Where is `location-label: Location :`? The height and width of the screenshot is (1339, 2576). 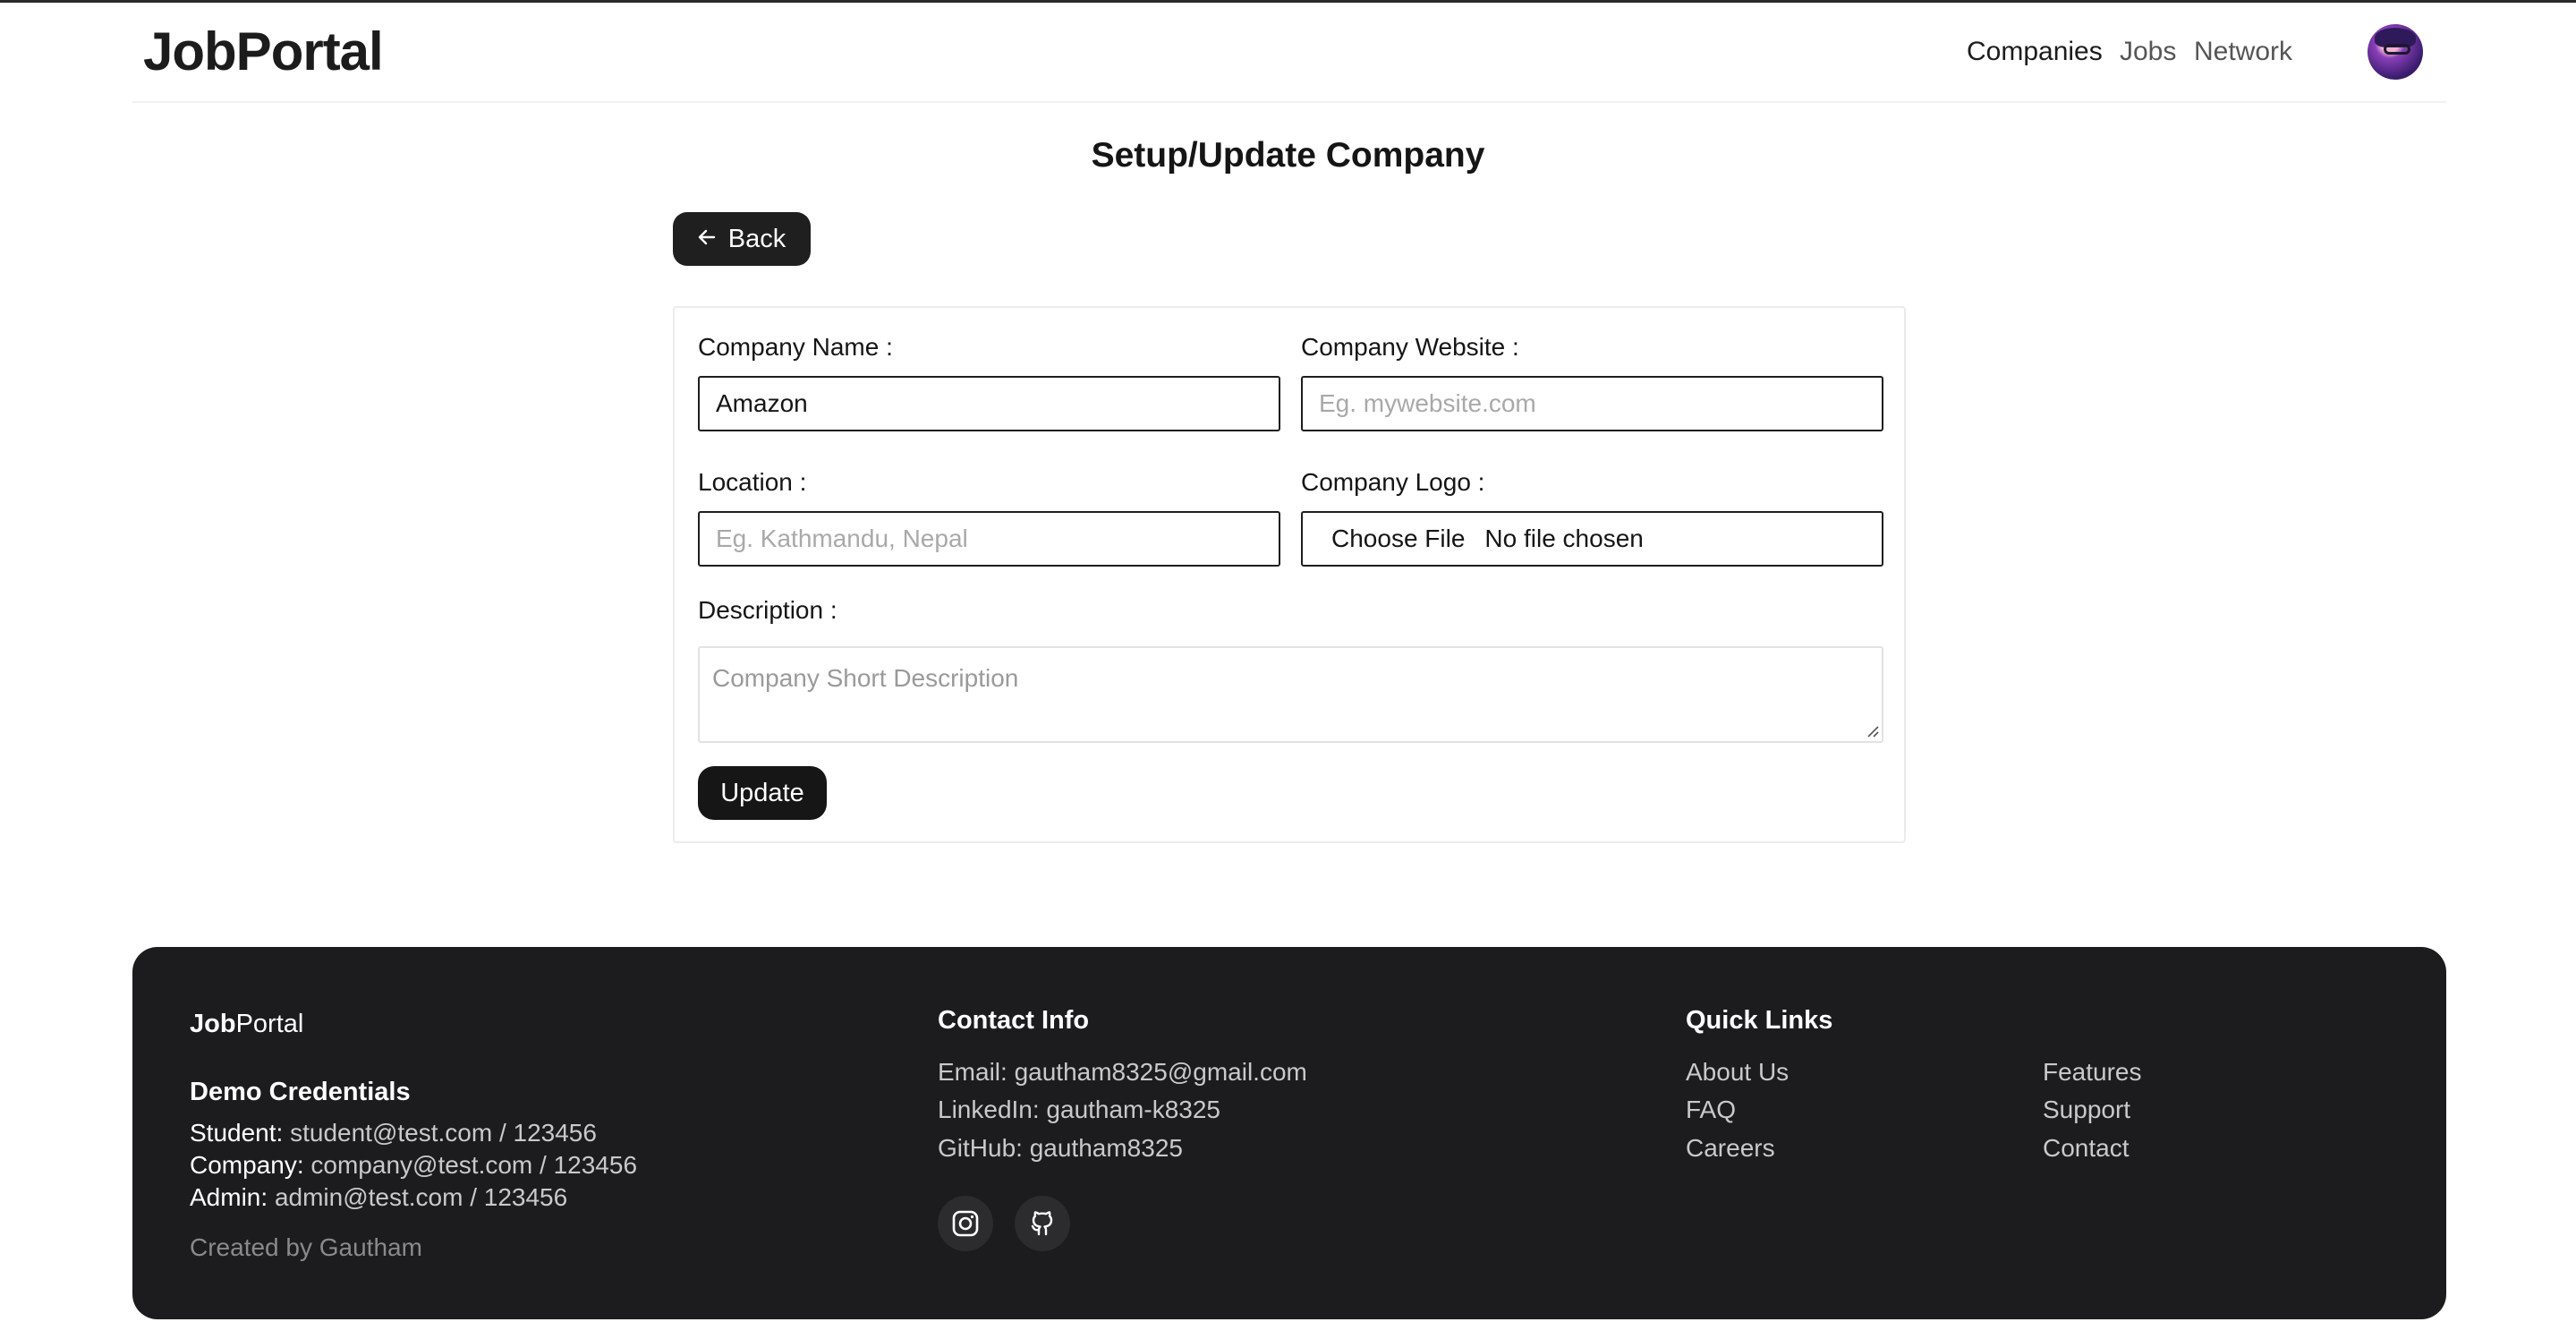
location-label: Location : is located at coordinates (752, 482).